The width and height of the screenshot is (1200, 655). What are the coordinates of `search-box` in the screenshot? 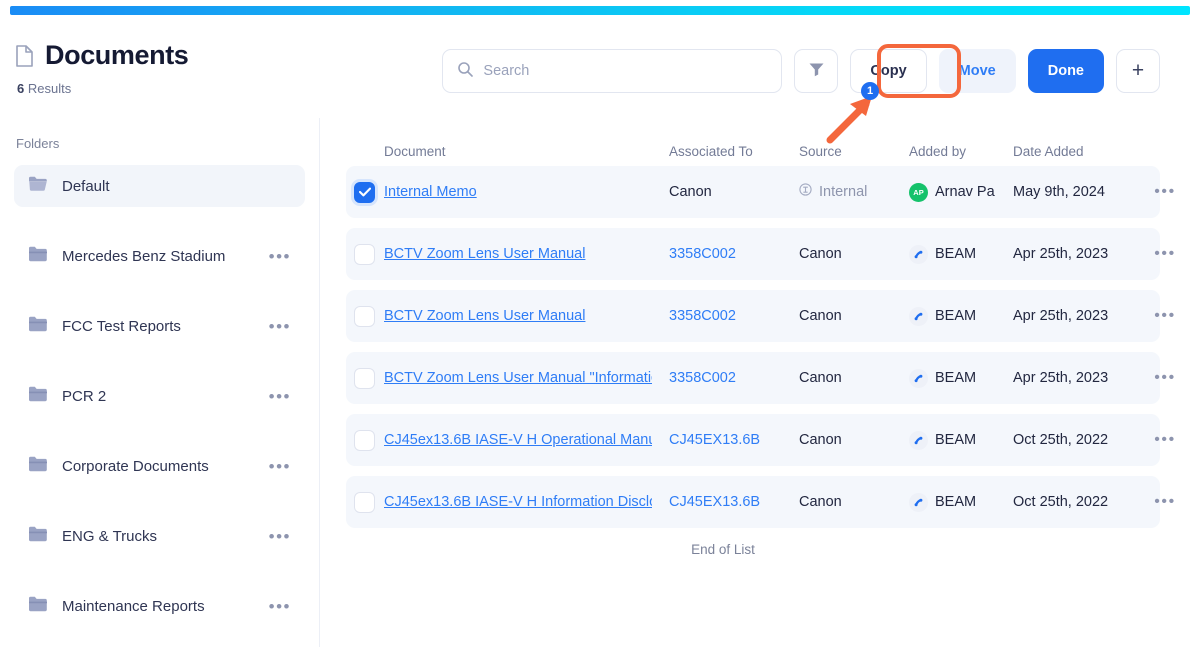 It's located at (612, 71).